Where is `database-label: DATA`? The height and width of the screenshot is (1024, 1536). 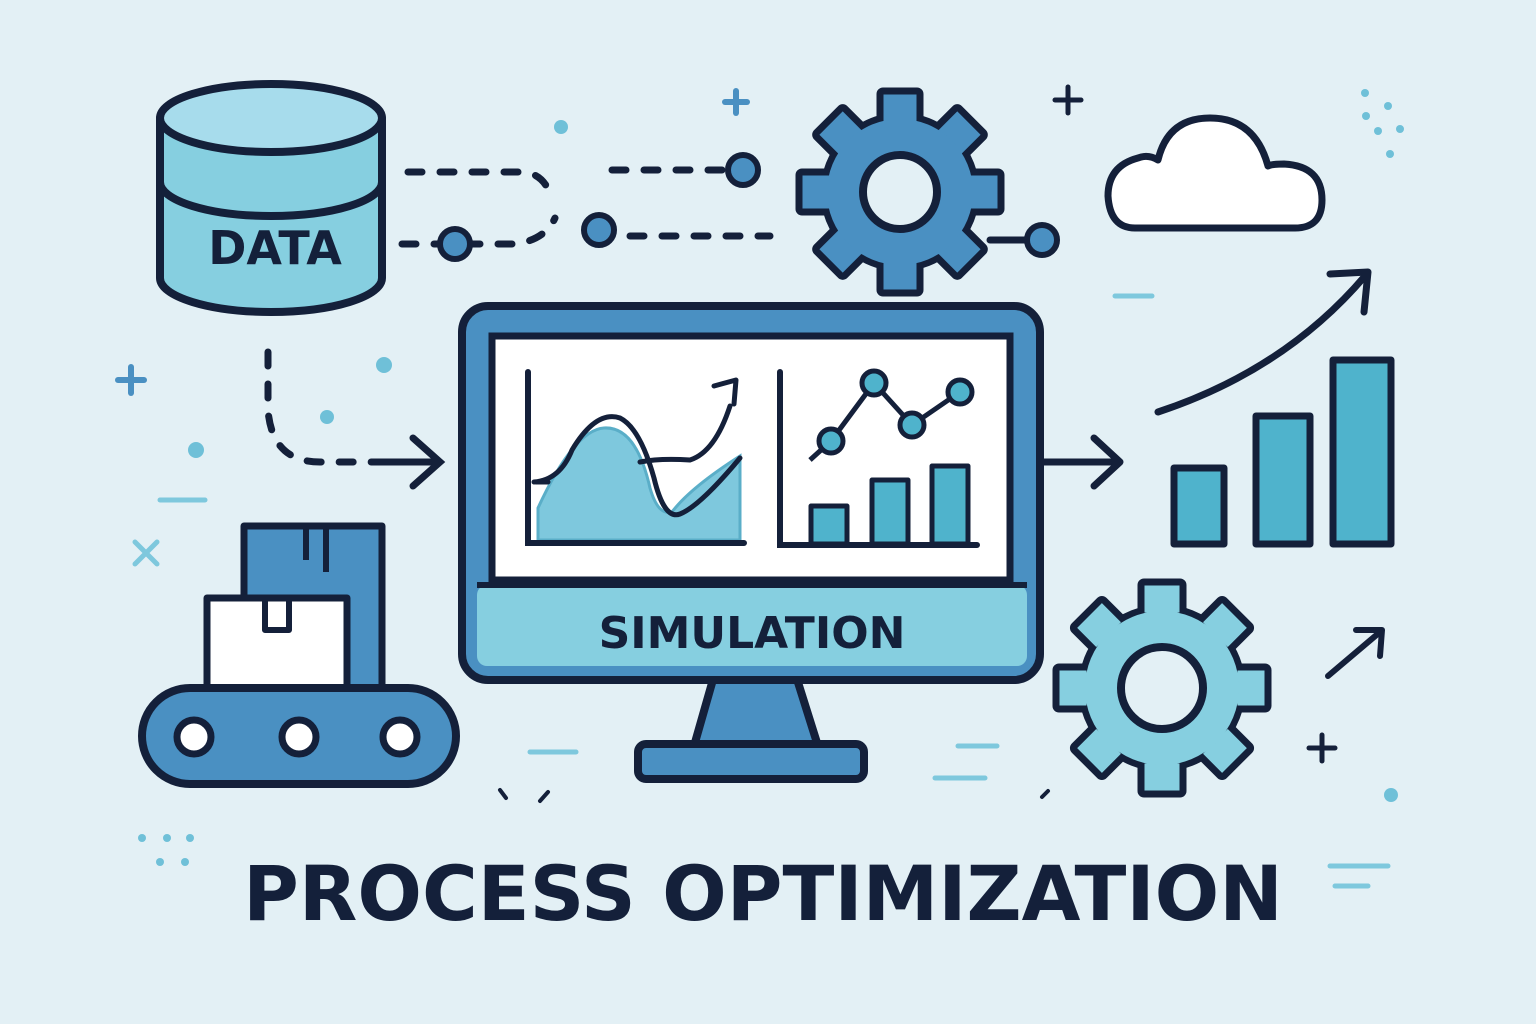
database-label: DATA is located at coordinates (275, 248).